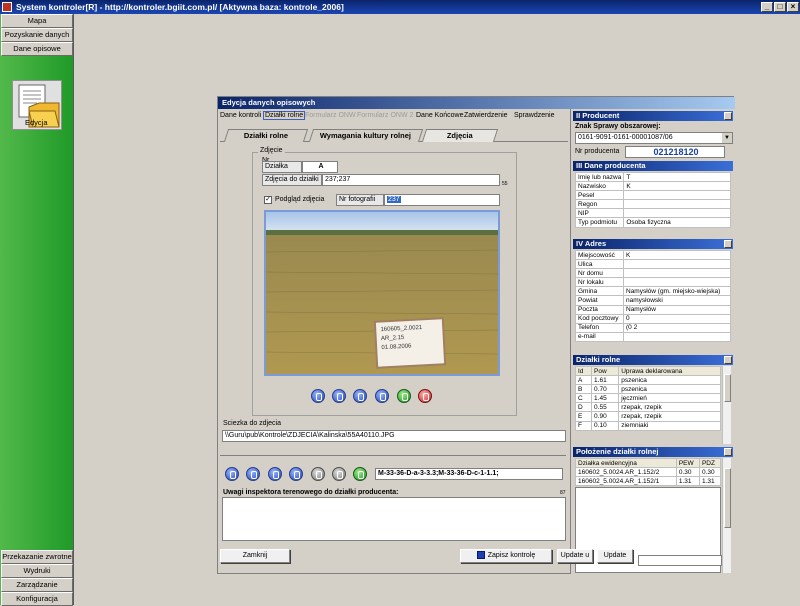 Image resolution: width=800 pixels, height=606 pixels. Describe the element at coordinates (654, 138) in the screenshot. I see `znak-select: 0161-9091-0161-00001087/06 ▼` at that location.